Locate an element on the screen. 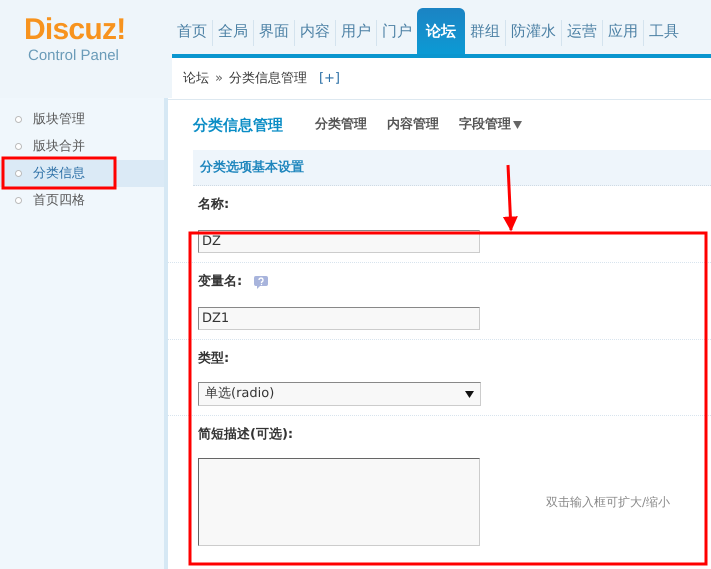 The height and width of the screenshot is (569, 711). subnav-tab: 内容管理 is located at coordinates (413, 125).